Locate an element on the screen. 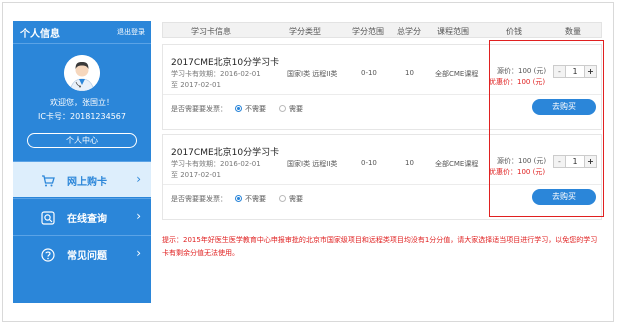 Image resolution: width=617 pixels, height=325 pixels. welcome-text: 欢迎您，张国立！ is located at coordinates (82, 102).